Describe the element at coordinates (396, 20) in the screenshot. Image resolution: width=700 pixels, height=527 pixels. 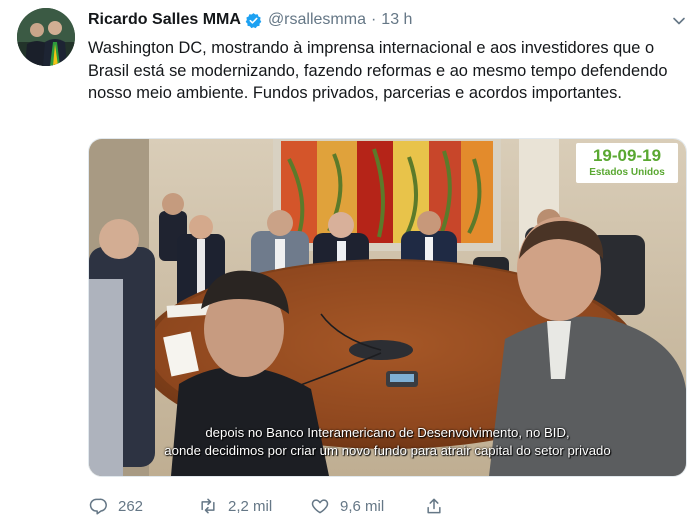
I see `tweet-timestamp: 13 h` at that location.